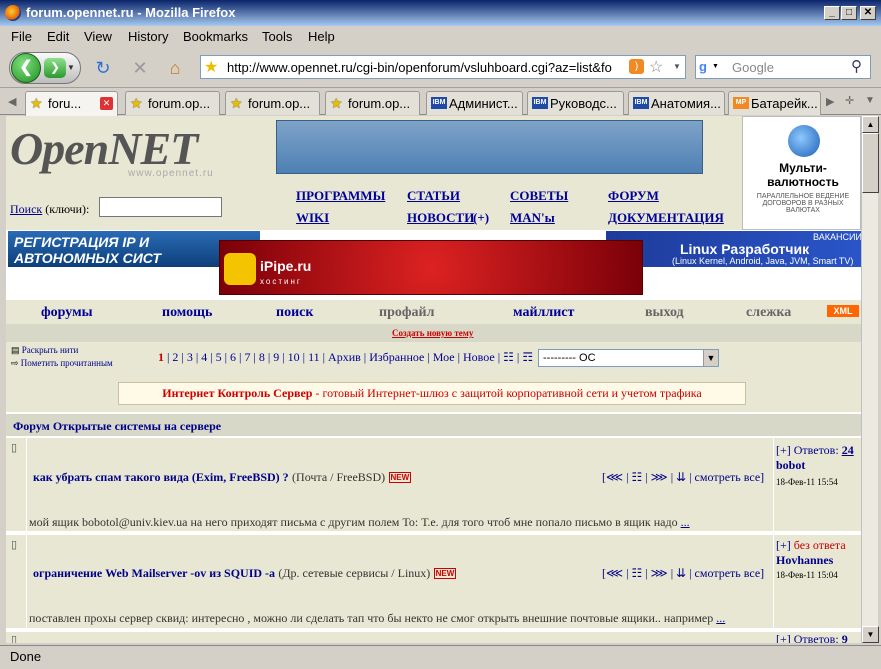  Describe the element at coordinates (444, 357) in the screenshot. I see `mine-link: Мое` at that location.